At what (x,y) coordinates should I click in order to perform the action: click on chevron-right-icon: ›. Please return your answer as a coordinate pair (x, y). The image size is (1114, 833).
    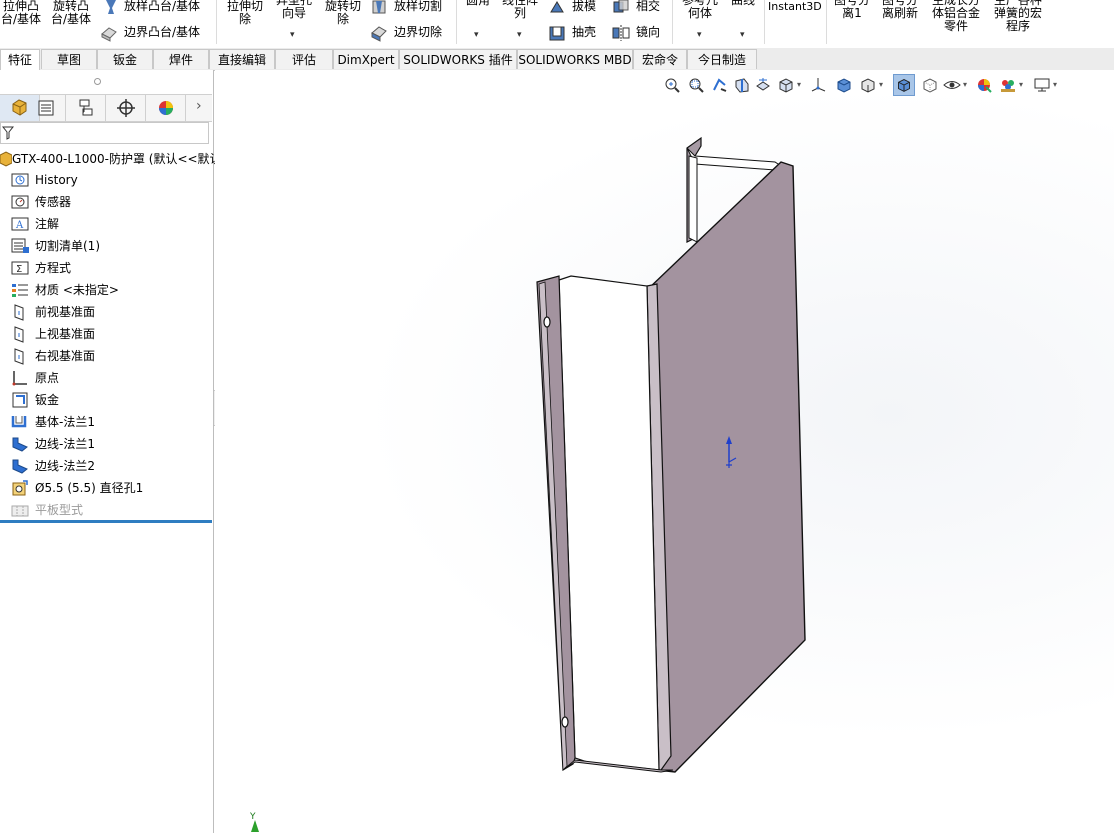
    Looking at the image, I should click on (199, 106).